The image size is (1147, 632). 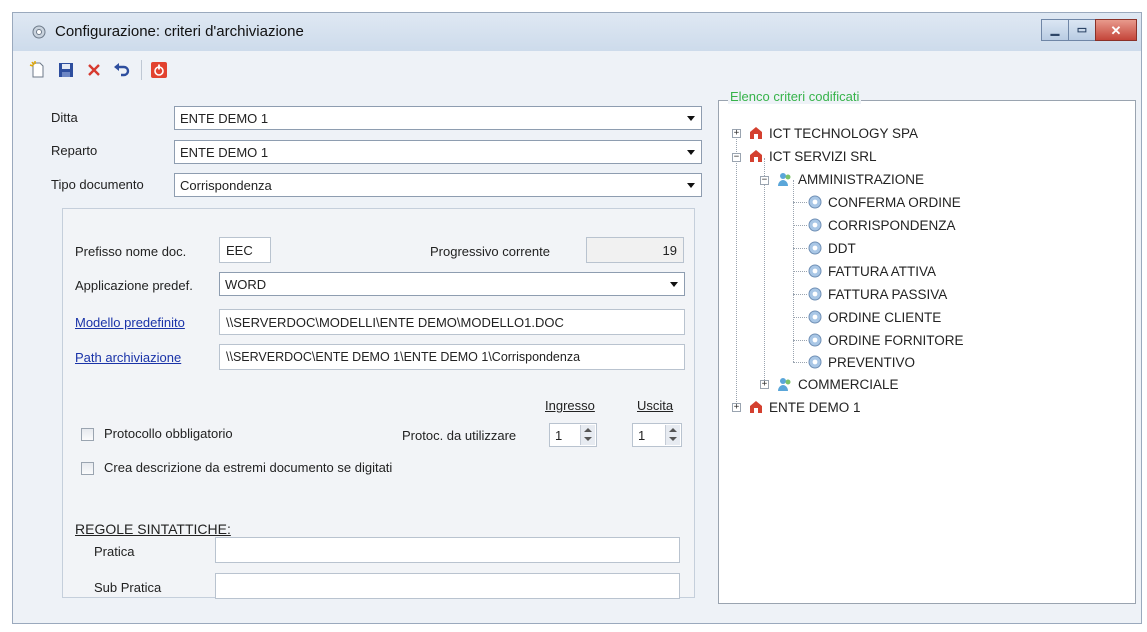 I want to click on protocollo-label: Protocollo obbligatorio, so click(x=168, y=433).